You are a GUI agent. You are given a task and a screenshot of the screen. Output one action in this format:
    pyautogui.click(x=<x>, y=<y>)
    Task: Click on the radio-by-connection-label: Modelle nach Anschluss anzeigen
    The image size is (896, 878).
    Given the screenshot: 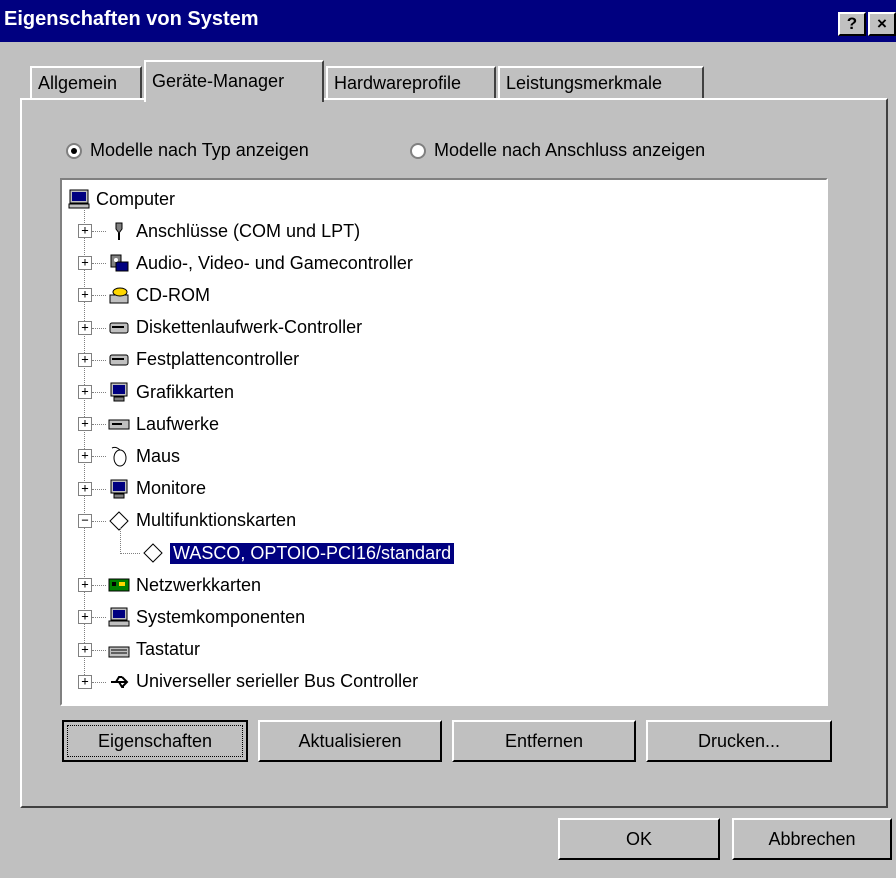 What is the action you would take?
    pyautogui.click(x=570, y=150)
    